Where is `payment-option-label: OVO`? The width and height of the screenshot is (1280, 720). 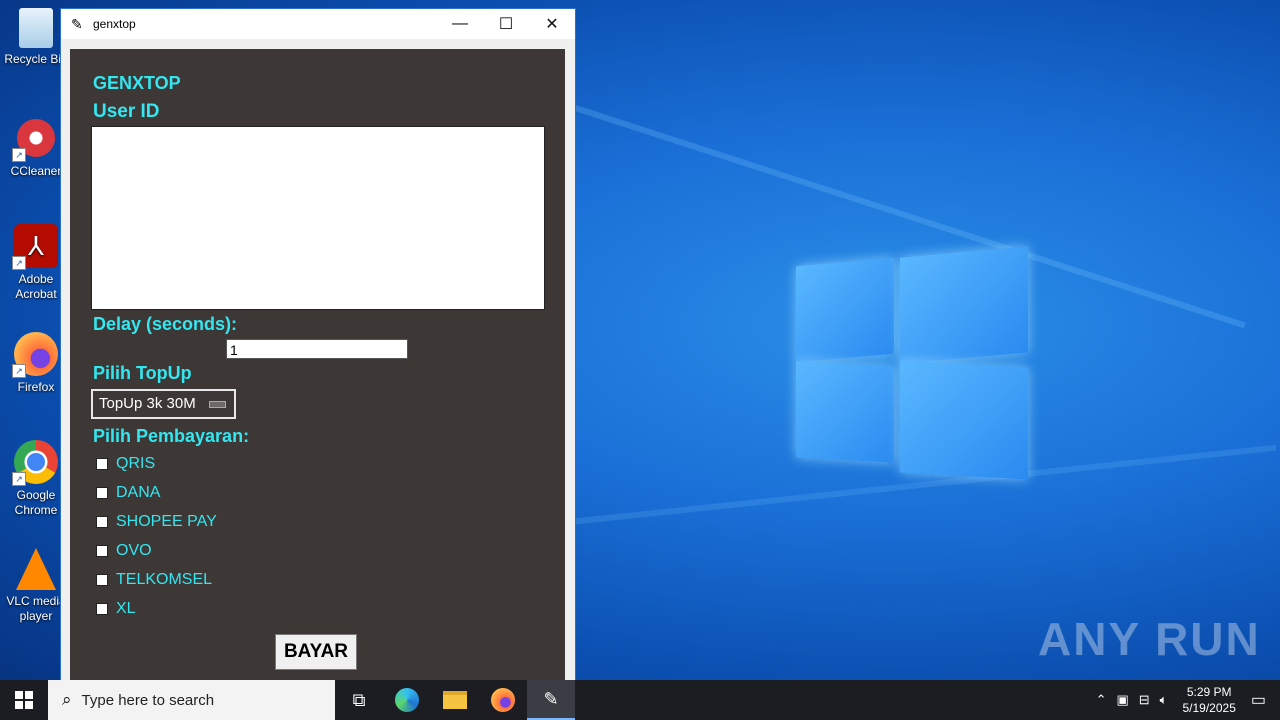 payment-option-label: OVO is located at coordinates (134, 550).